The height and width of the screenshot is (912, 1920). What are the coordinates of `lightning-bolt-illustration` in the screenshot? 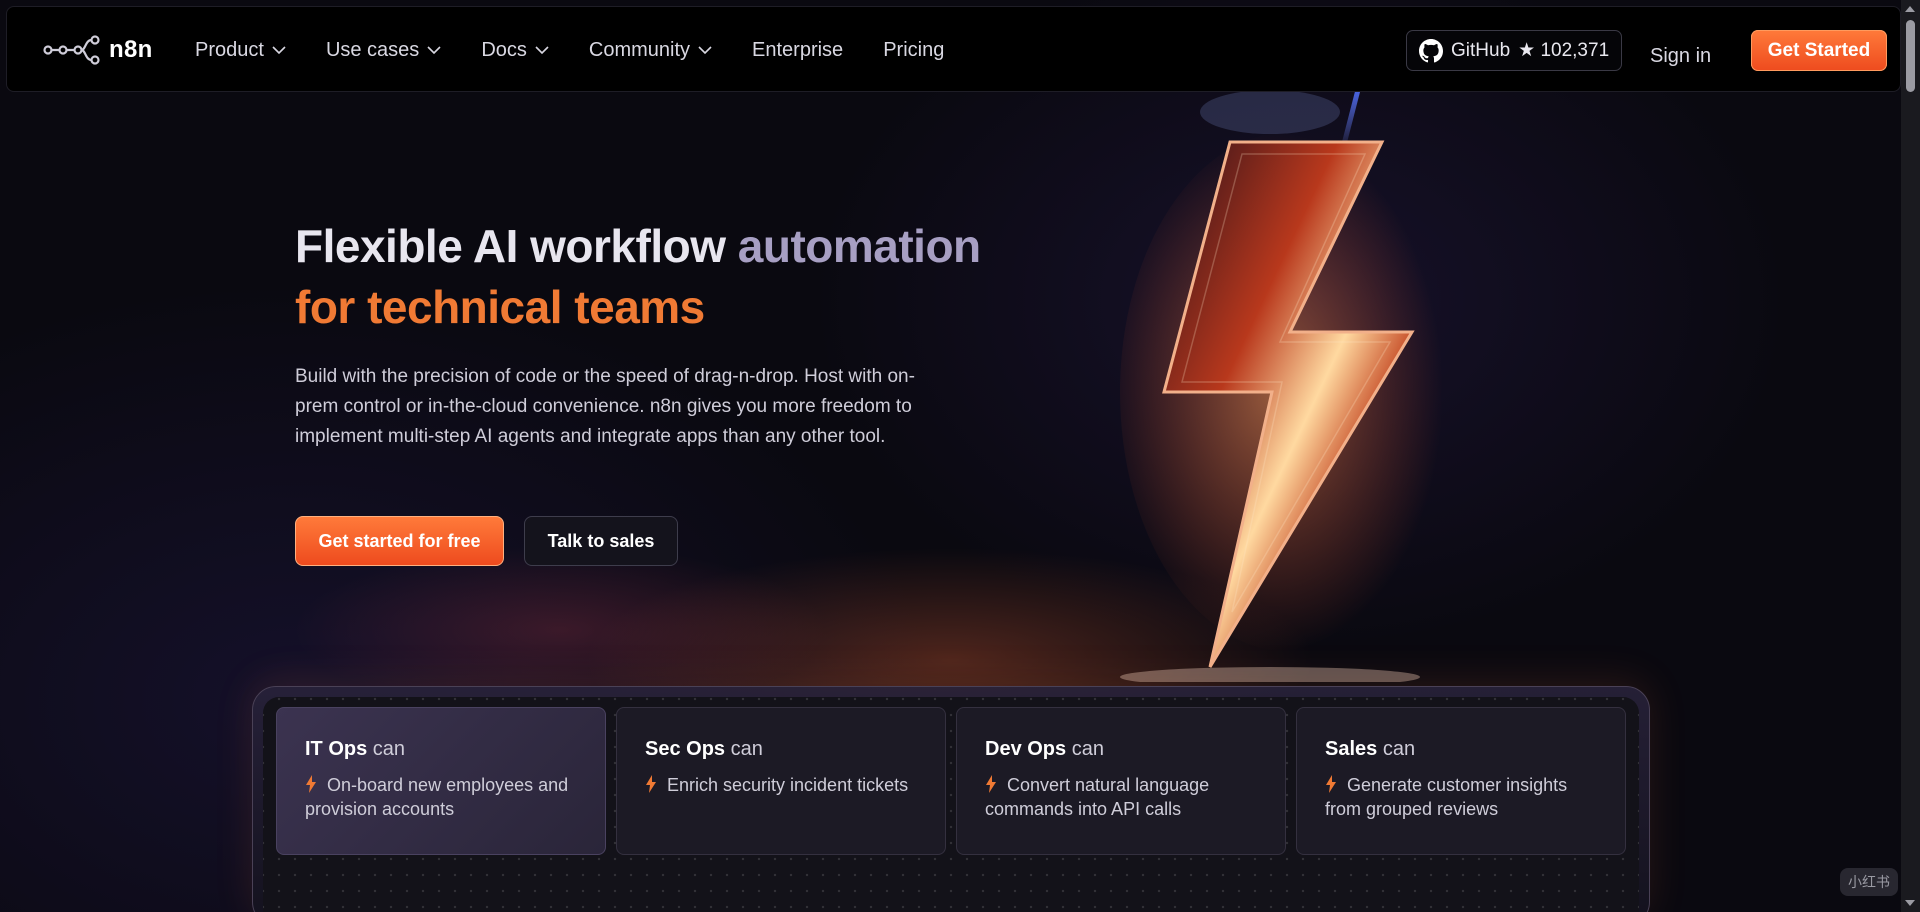 It's located at (1290, 387).